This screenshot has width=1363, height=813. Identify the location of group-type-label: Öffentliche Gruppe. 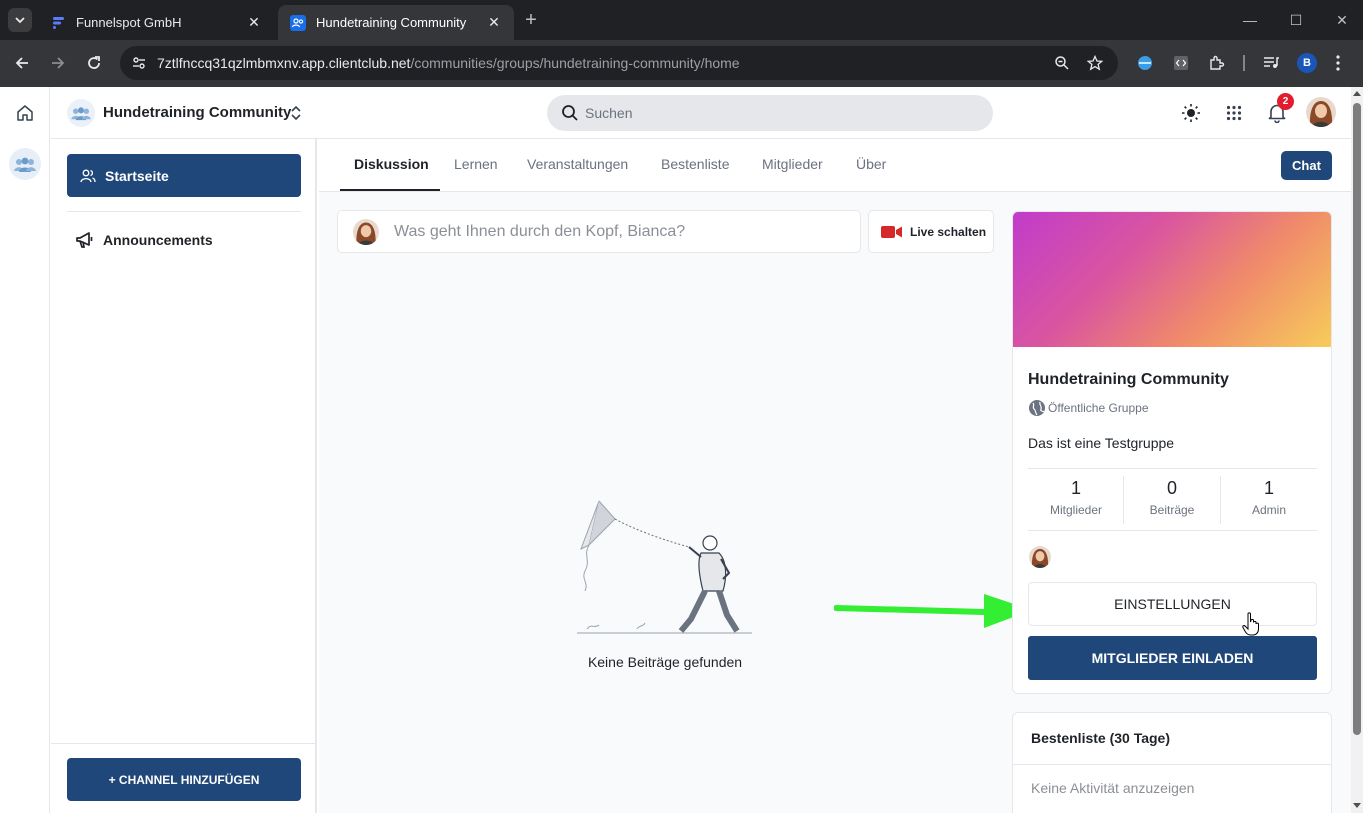
(1098, 408).